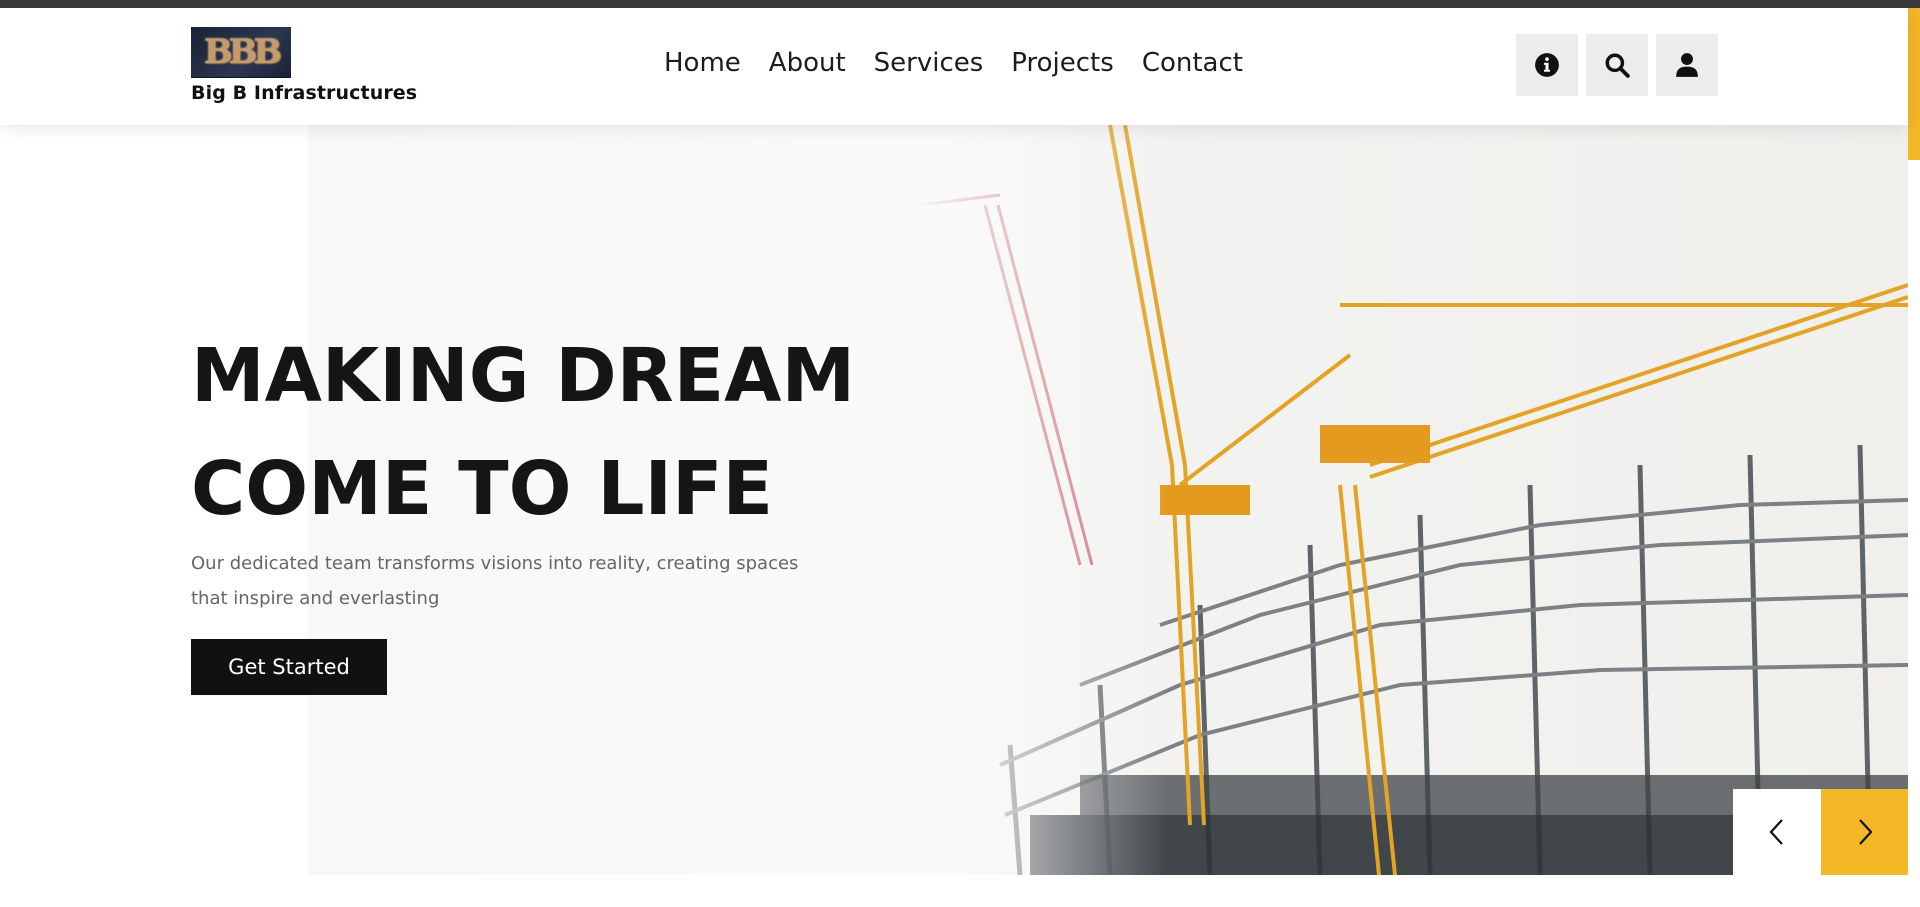 The image size is (1920, 907). What do you see at coordinates (304, 93) in the screenshot?
I see `brand-name: Big B Infrastructures` at bounding box center [304, 93].